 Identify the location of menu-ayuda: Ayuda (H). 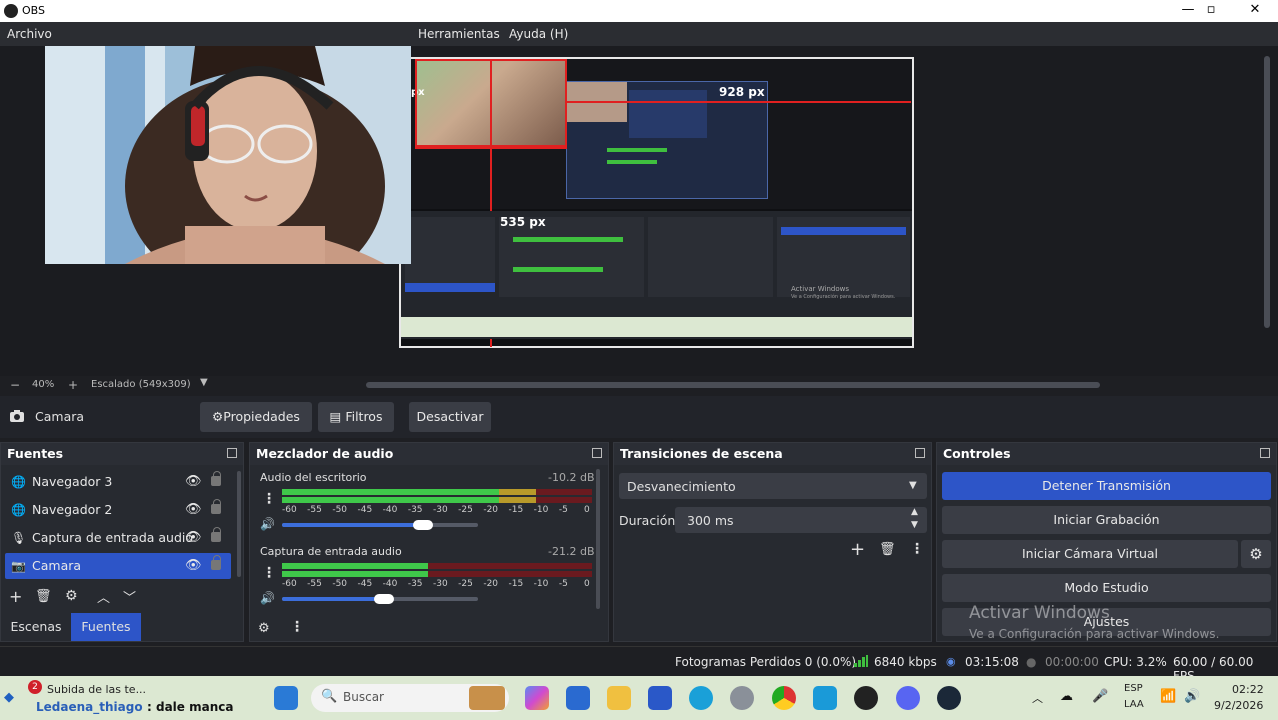
(538, 34).